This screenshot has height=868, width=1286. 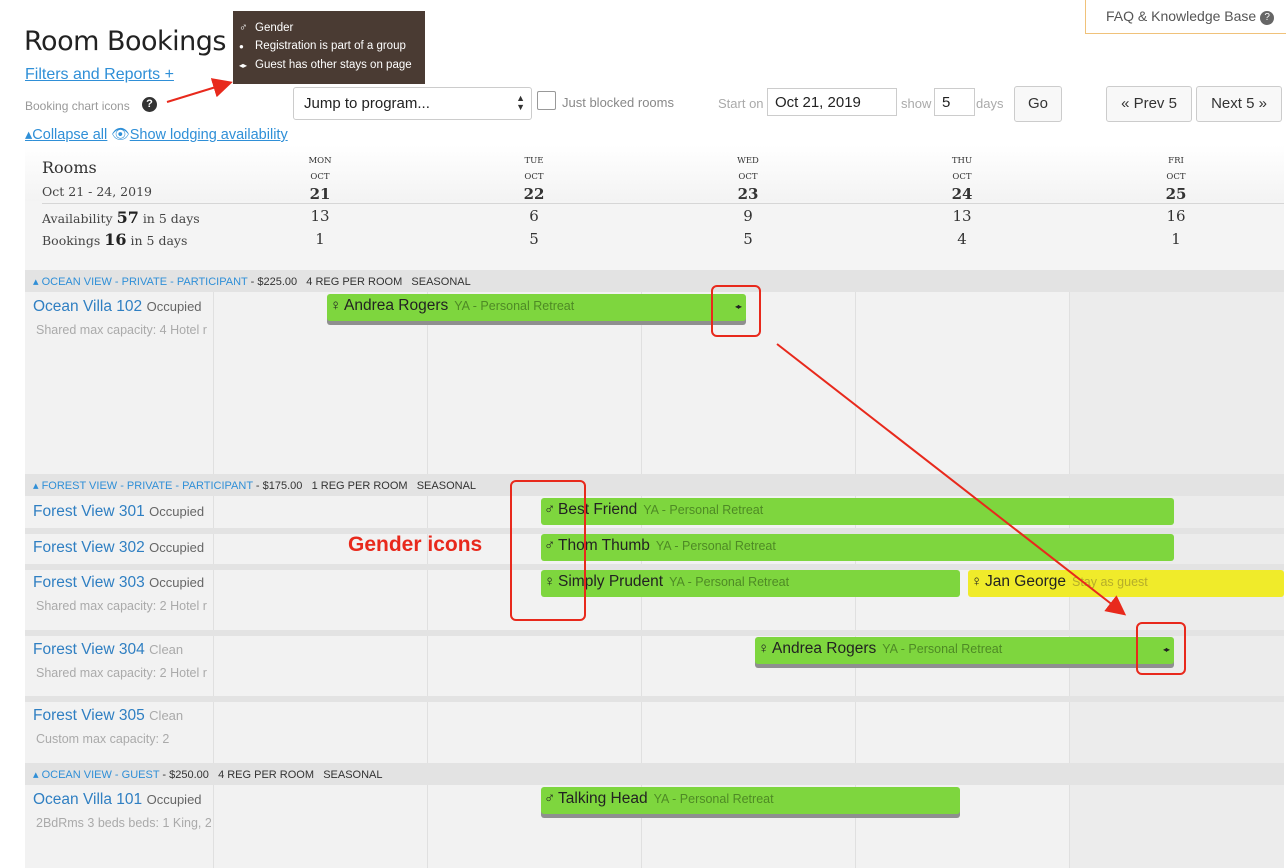 I want to click on arrow-to-other-stay, so click(x=951, y=479).